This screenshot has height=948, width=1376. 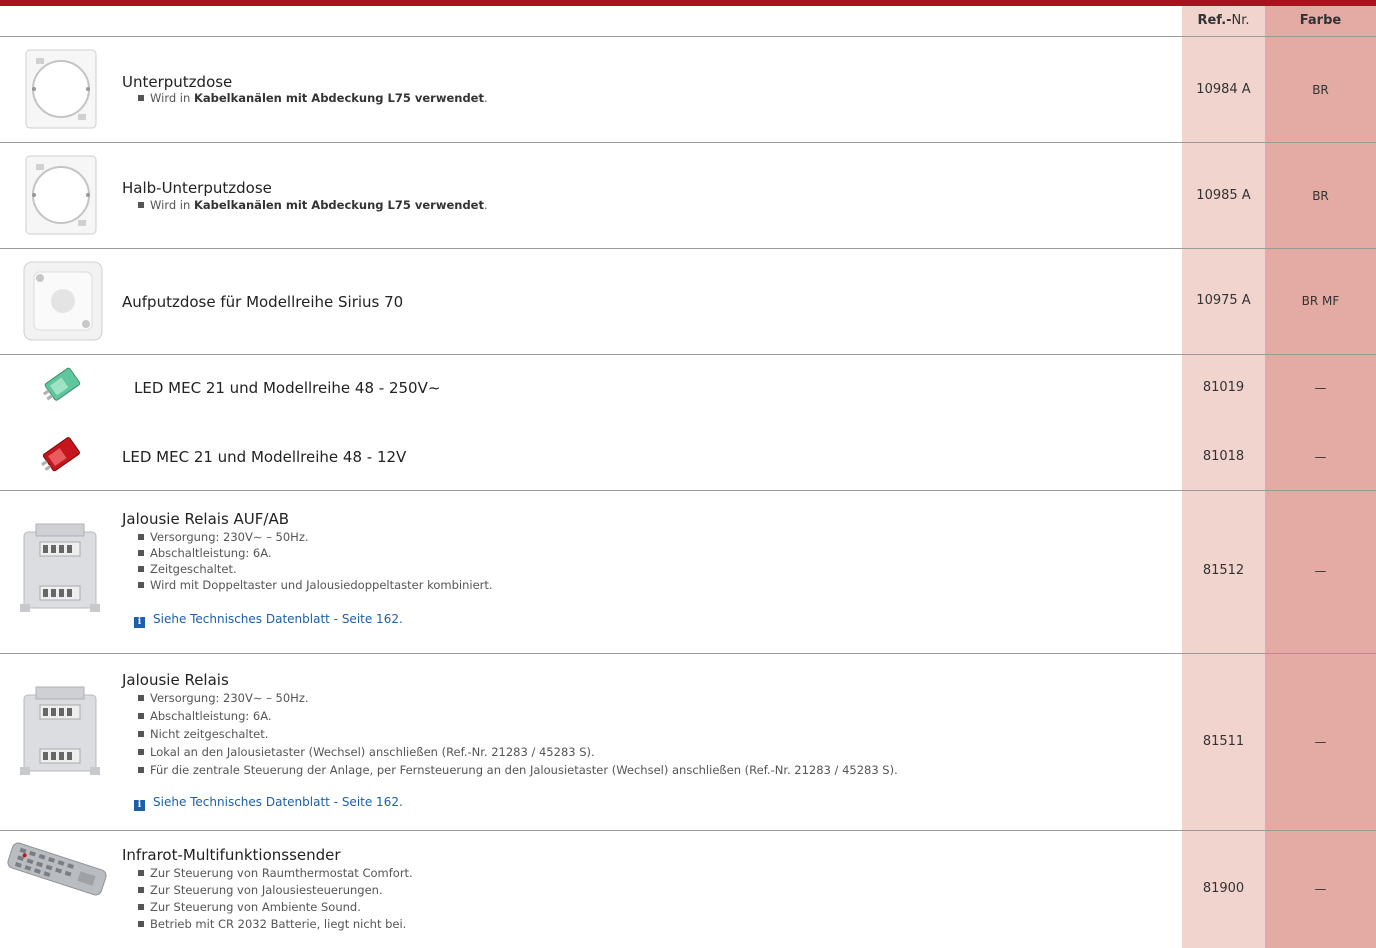 What do you see at coordinates (63, 301) in the screenshot?
I see `surface-box-image` at bounding box center [63, 301].